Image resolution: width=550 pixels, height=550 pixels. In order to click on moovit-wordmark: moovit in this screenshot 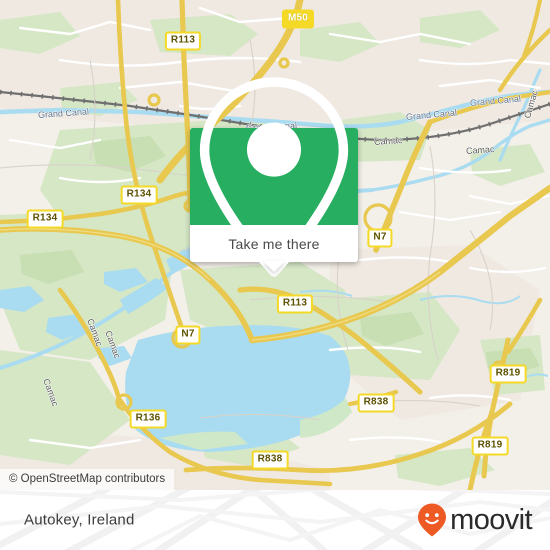, I will do `click(491, 519)`.